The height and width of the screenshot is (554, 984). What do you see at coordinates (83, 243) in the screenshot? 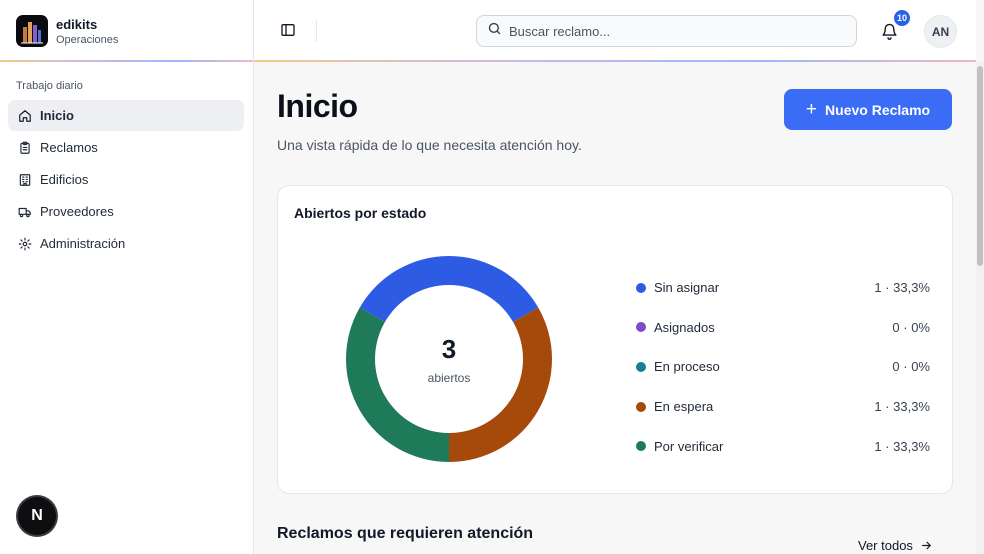
I see `sidebar-item-label: Administración` at bounding box center [83, 243].